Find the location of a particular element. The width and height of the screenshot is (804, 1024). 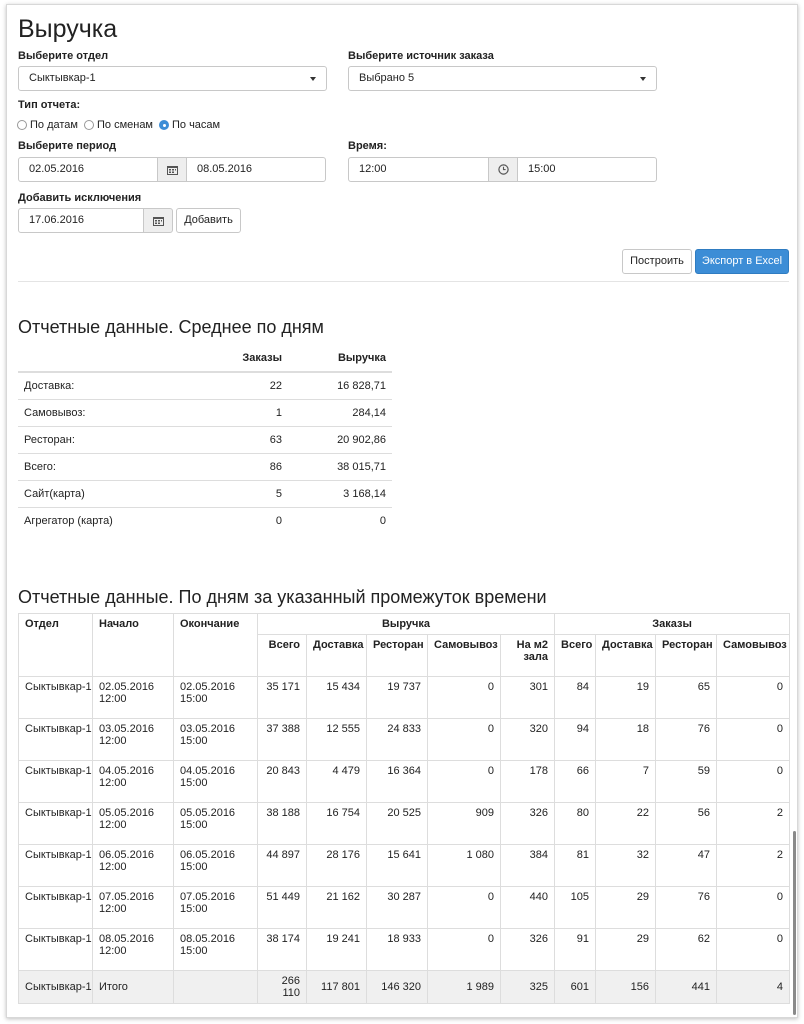

exclusion-calendar-button is located at coordinates (158, 220).